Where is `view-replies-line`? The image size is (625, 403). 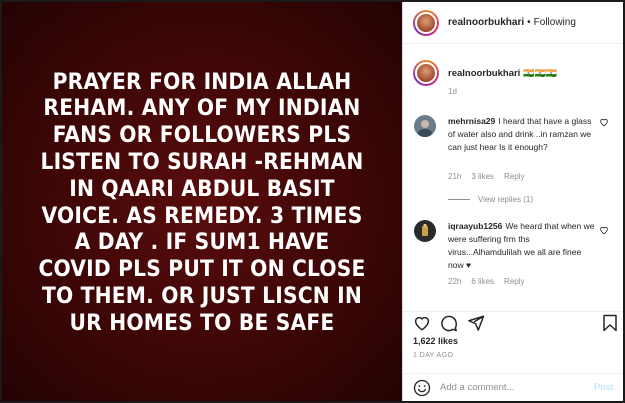
view-replies-line is located at coordinates (459, 199).